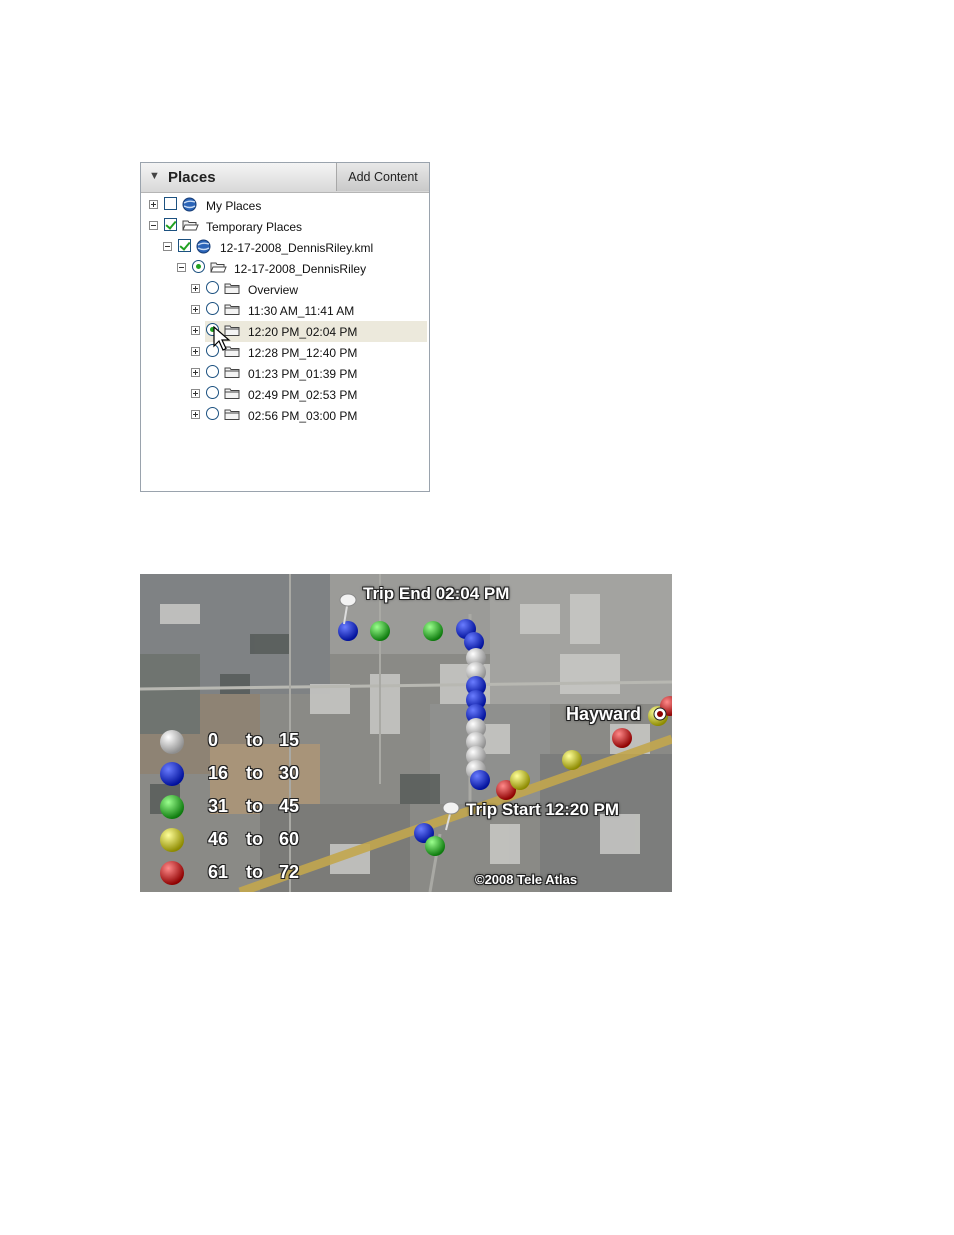 The image size is (954, 1235). What do you see at coordinates (505, 737) in the screenshot?
I see `speed-markers` at bounding box center [505, 737].